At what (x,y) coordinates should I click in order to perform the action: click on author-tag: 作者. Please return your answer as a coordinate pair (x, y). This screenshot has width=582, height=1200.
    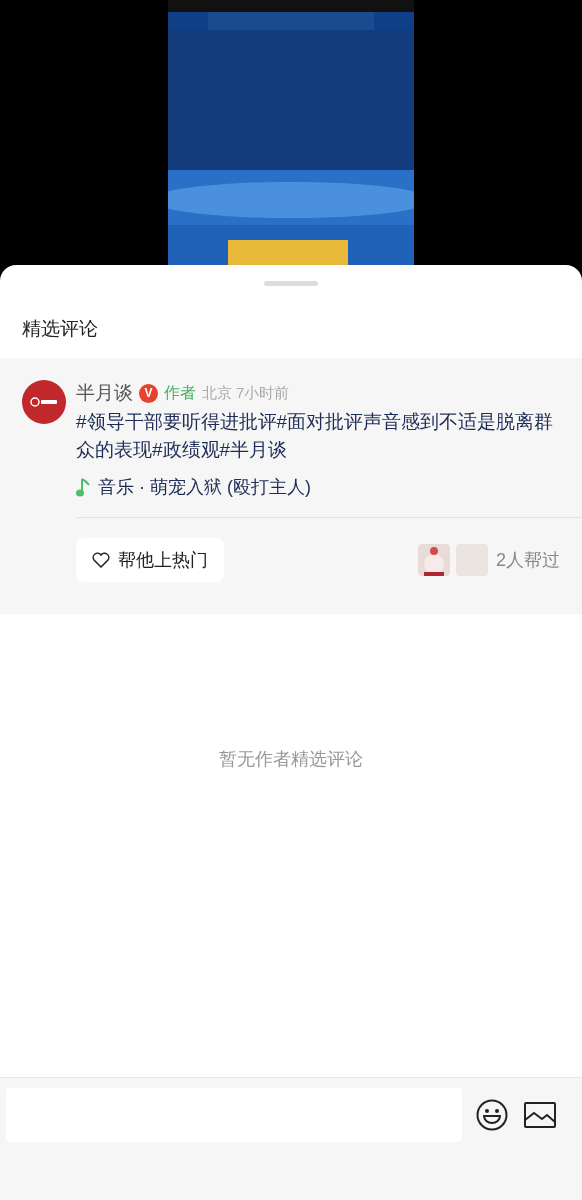
    Looking at the image, I should click on (180, 393).